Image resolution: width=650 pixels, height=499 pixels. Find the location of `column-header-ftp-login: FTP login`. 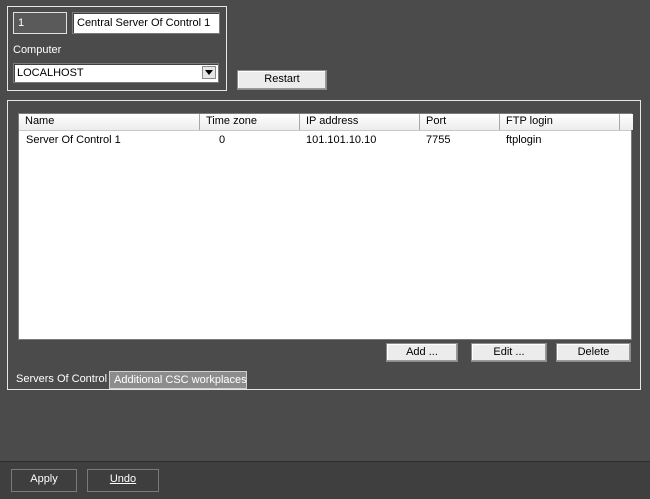

column-header-ftp-login: FTP login is located at coordinates (560, 122).